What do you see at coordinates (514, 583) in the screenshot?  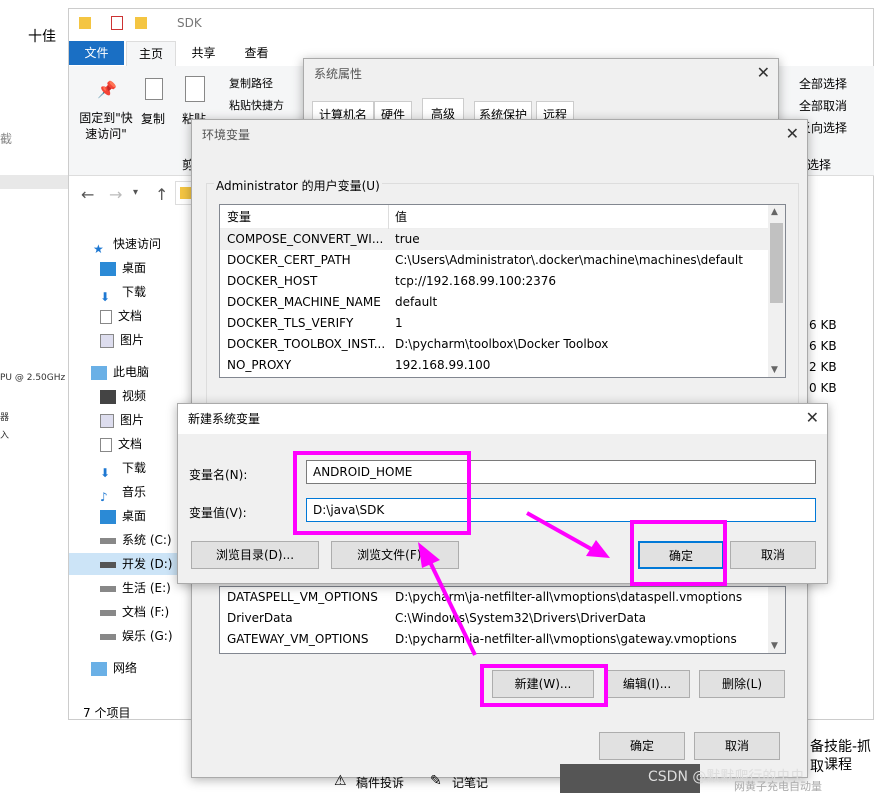 I see `arrow-annotation` at bounding box center [514, 583].